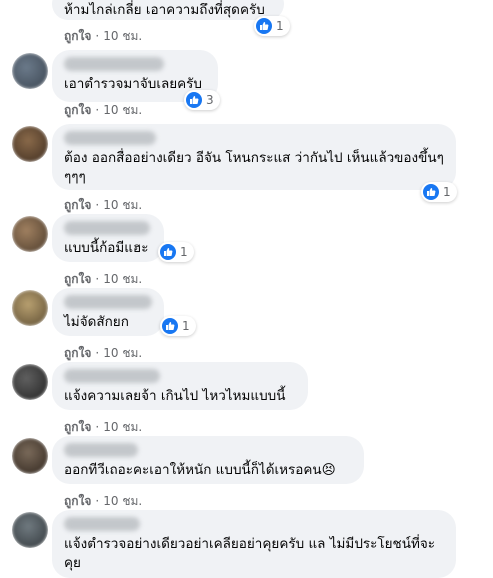 The width and height of the screenshot is (493, 578). I want to click on reaction-number: 3, so click(210, 100).